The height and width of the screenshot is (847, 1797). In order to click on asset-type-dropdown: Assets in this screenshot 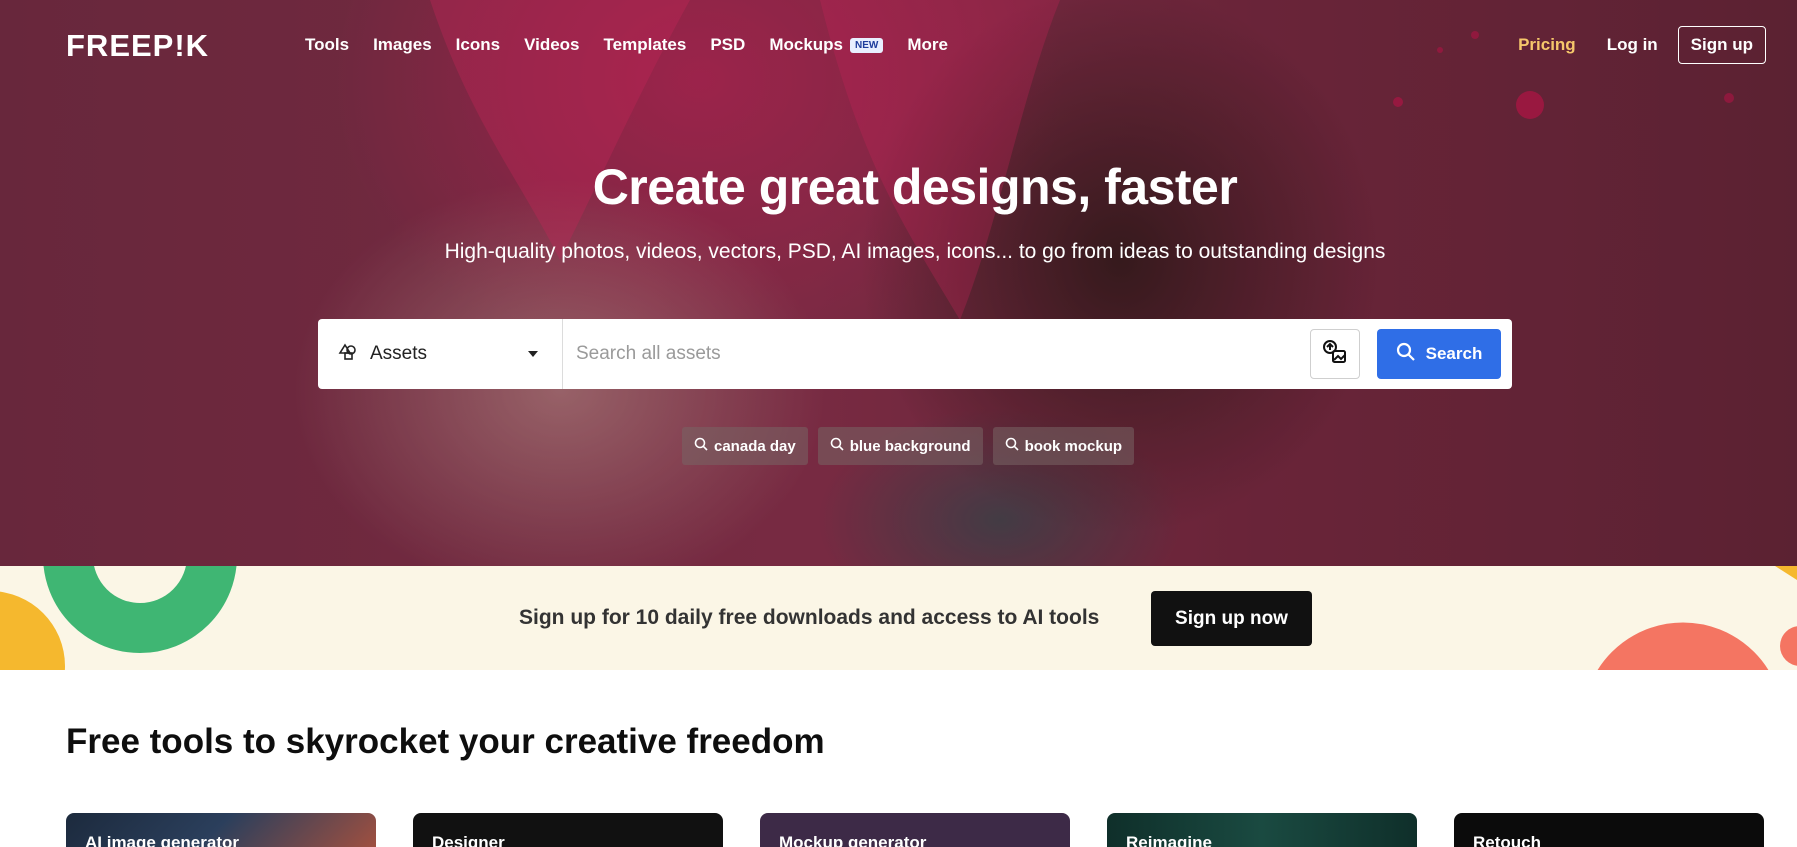, I will do `click(440, 354)`.